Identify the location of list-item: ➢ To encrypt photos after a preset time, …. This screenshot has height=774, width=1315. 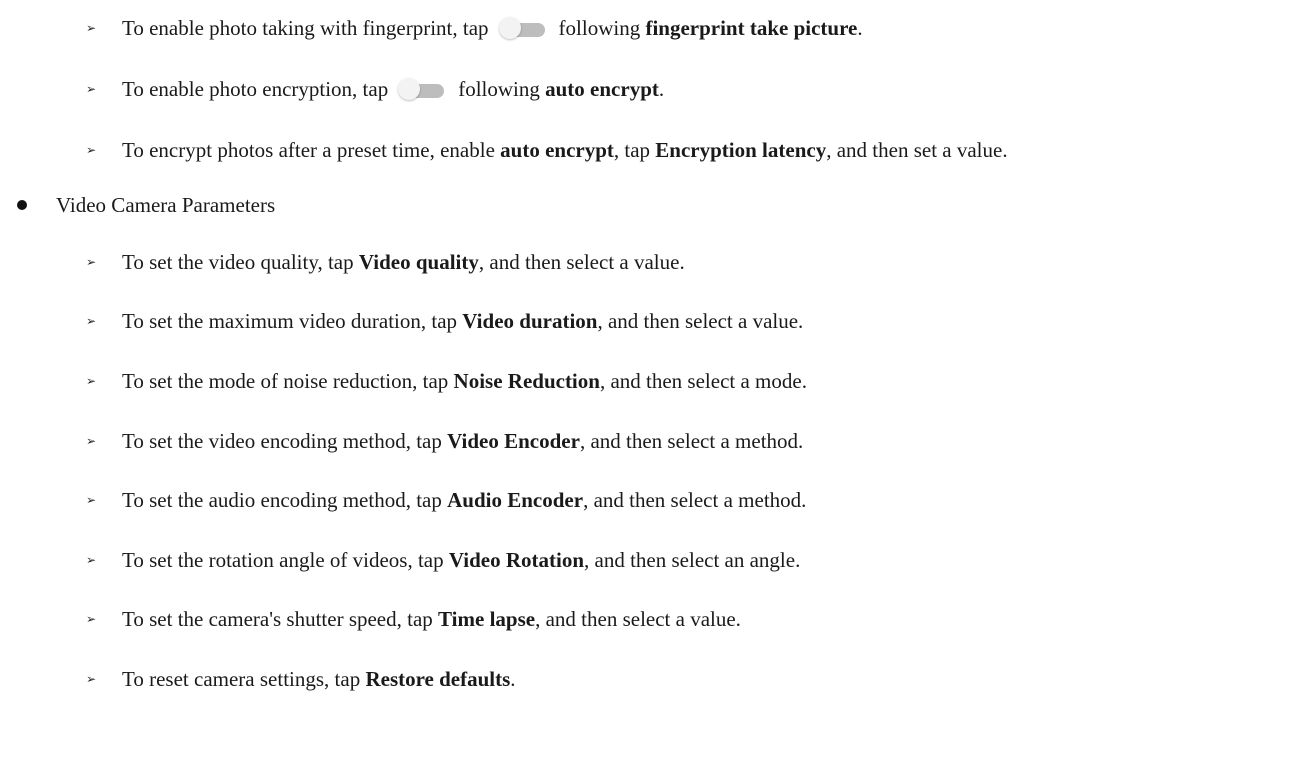
(547, 150).